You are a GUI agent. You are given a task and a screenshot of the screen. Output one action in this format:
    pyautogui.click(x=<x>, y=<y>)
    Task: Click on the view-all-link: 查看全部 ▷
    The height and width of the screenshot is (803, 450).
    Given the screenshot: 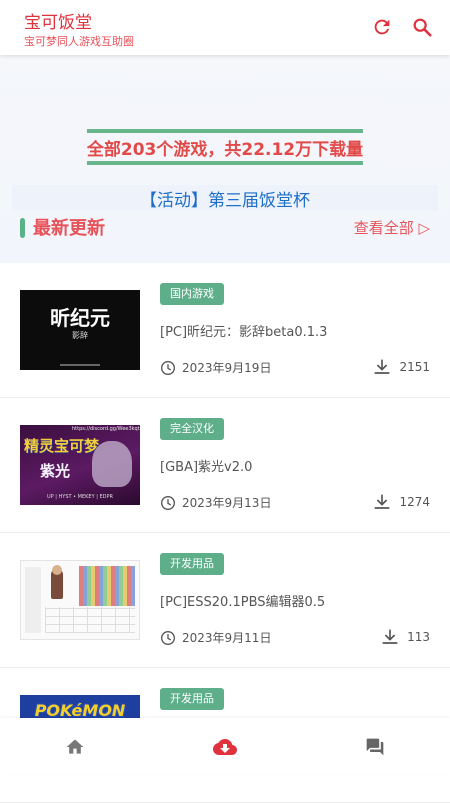 What is the action you would take?
    pyautogui.click(x=392, y=227)
    